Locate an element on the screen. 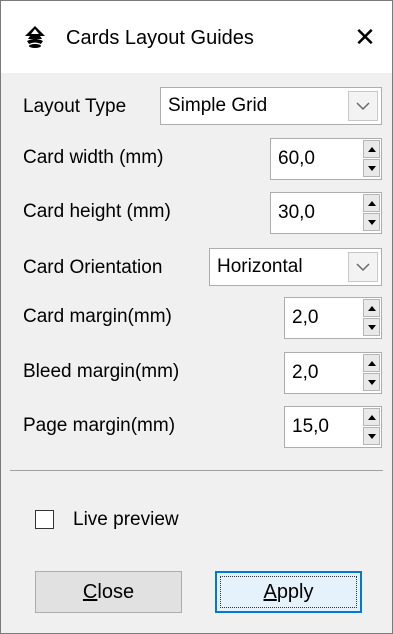  card-margin-spinbox: 2,0 is located at coordinates (333, 318).